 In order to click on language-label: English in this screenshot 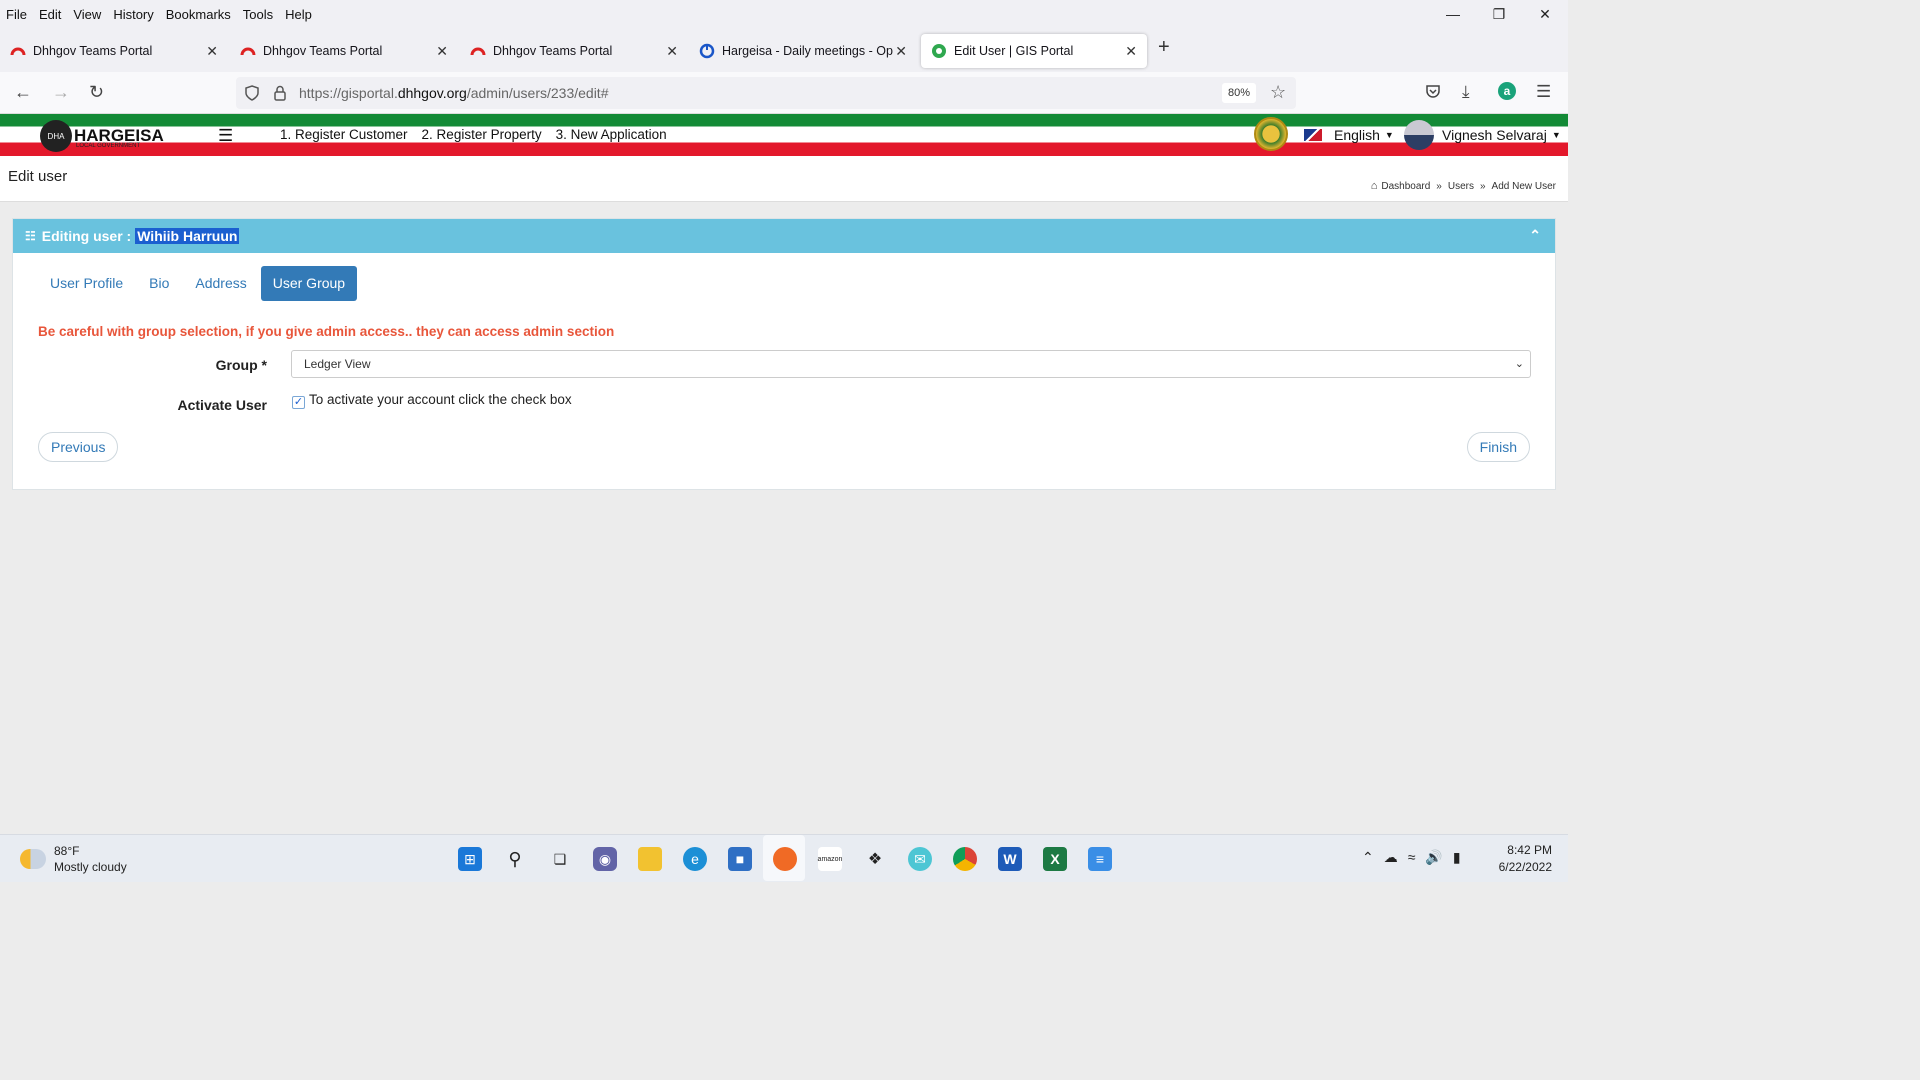, I will do `click(1357, 135)`.